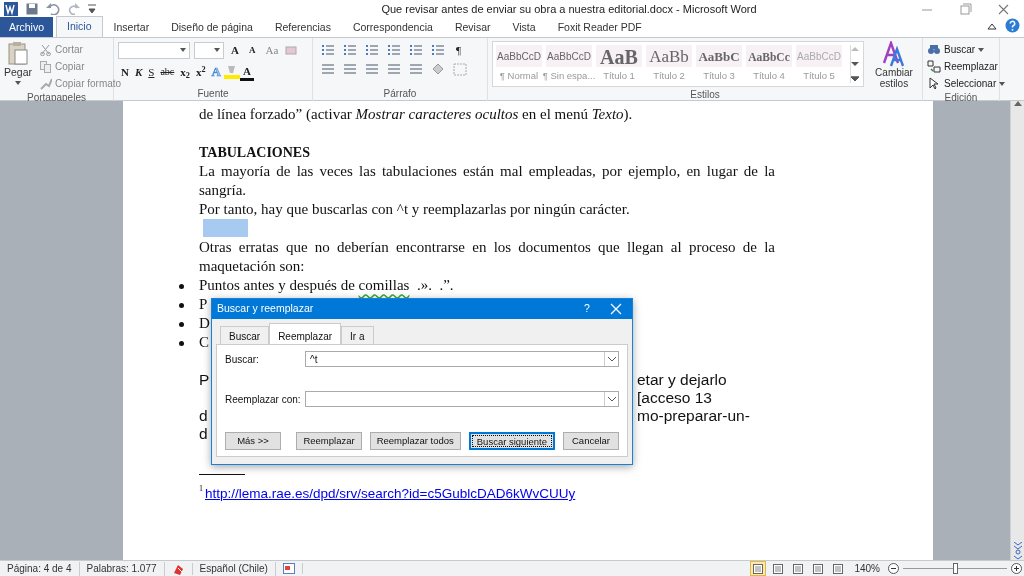  What do you see at coordinates (599, 27) in the screenshot?
I see `ribbon-tab: Foxit Reader PDF` at bounding box center [599, 27].